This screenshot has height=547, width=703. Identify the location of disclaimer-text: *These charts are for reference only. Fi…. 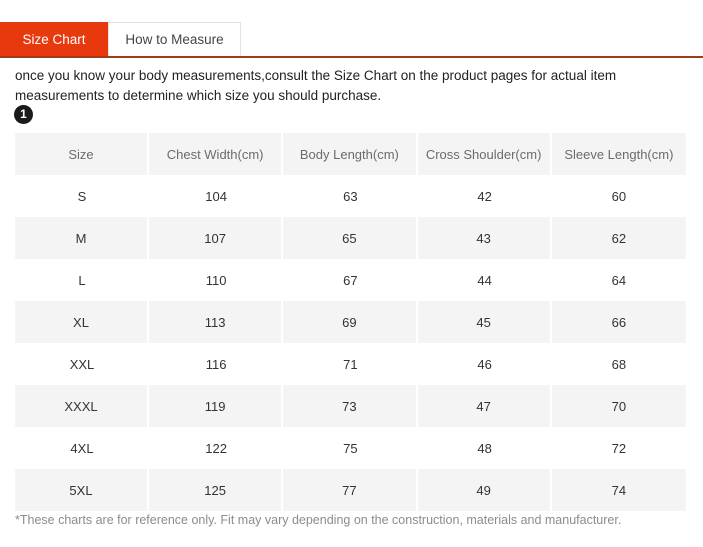
(318, 520).